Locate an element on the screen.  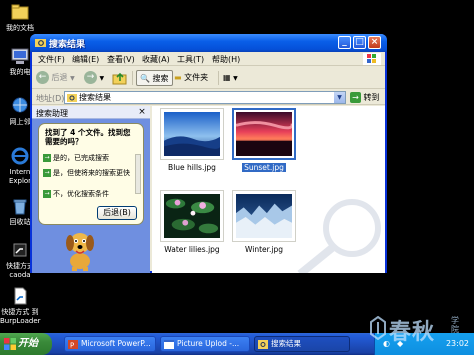
brand-subtext: 学院 is located at coordinates (455, 325).